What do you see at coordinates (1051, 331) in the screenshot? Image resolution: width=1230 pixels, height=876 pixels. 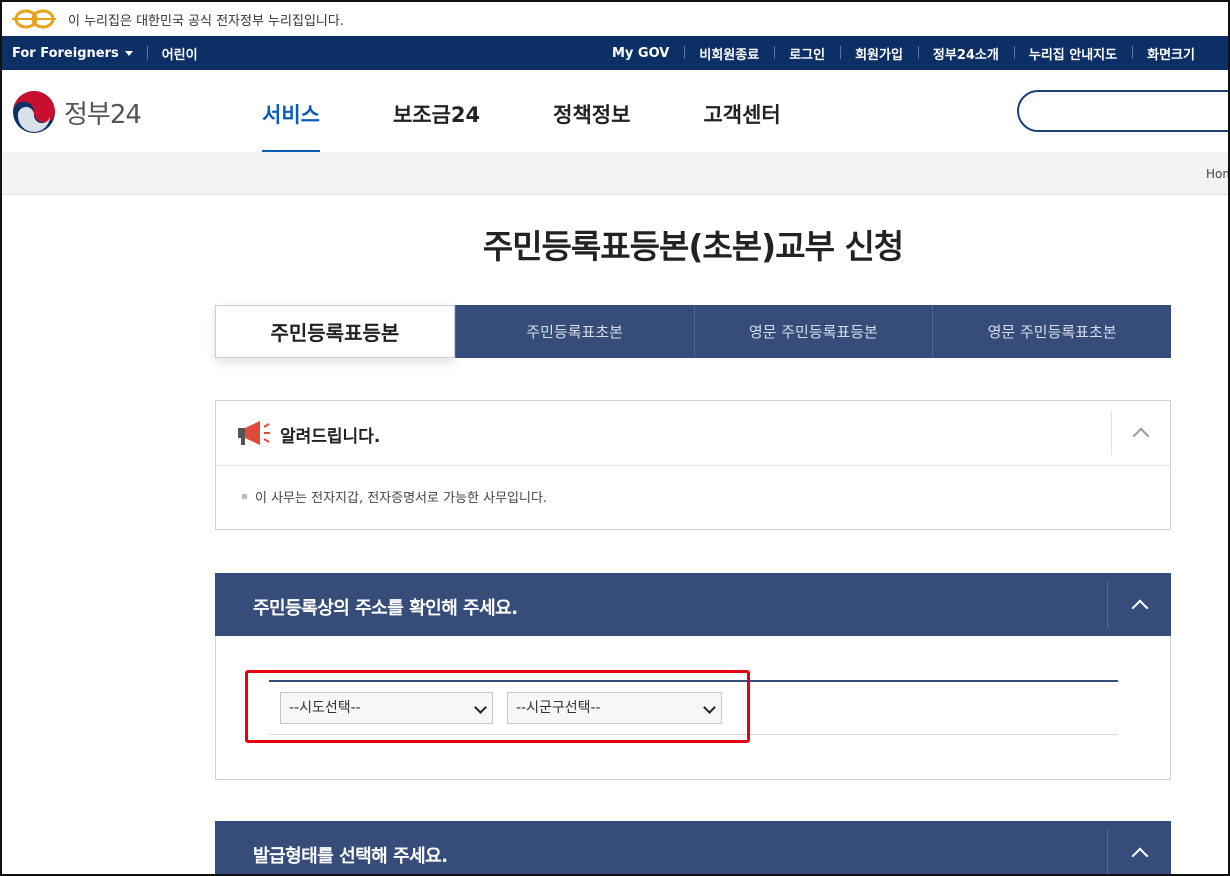 I see `tab-english-resident-abstract: 영문 주민등록표초본` at bounding box center [1051, 331].